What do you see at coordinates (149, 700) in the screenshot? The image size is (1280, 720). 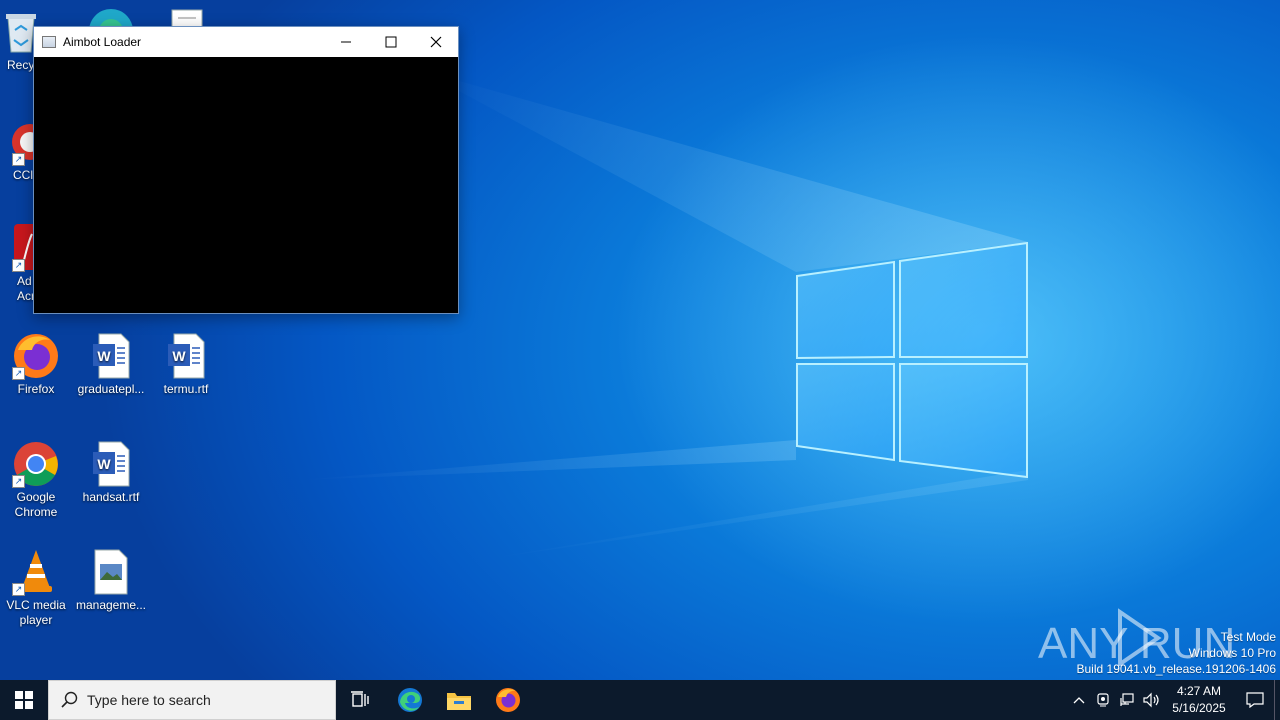 I see `search-placeholder: Type here to search` at bounding box center [149, 700].